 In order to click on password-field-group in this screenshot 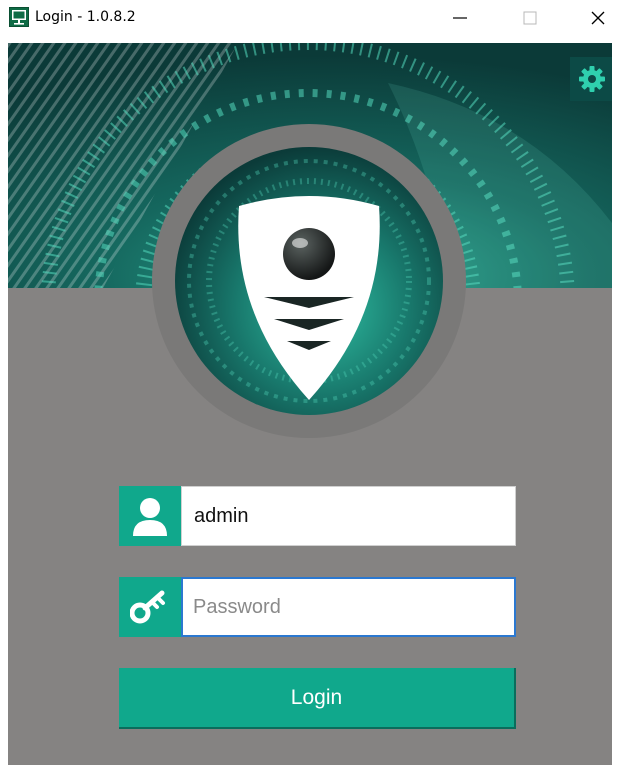, I will do `click(317, 607)`.